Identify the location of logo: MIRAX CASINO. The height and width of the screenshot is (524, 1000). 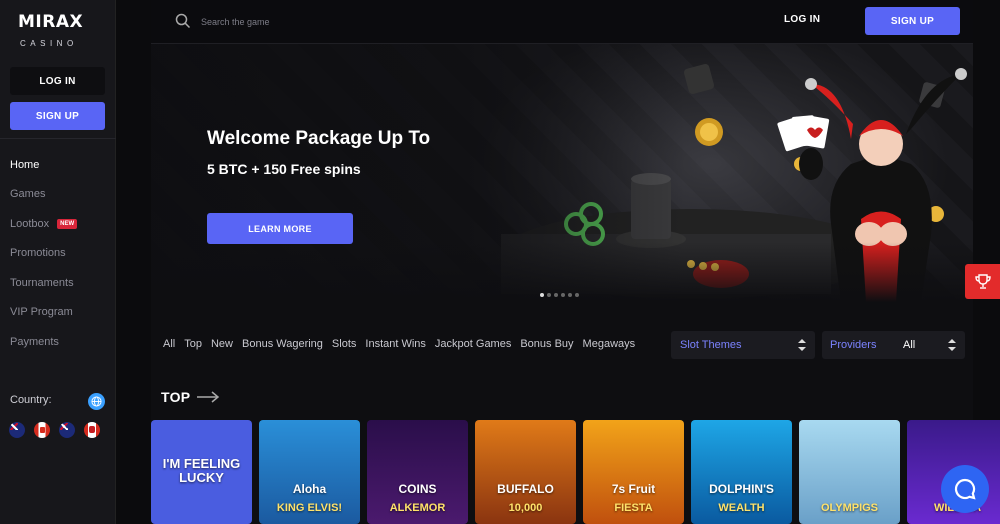
(58, 31).